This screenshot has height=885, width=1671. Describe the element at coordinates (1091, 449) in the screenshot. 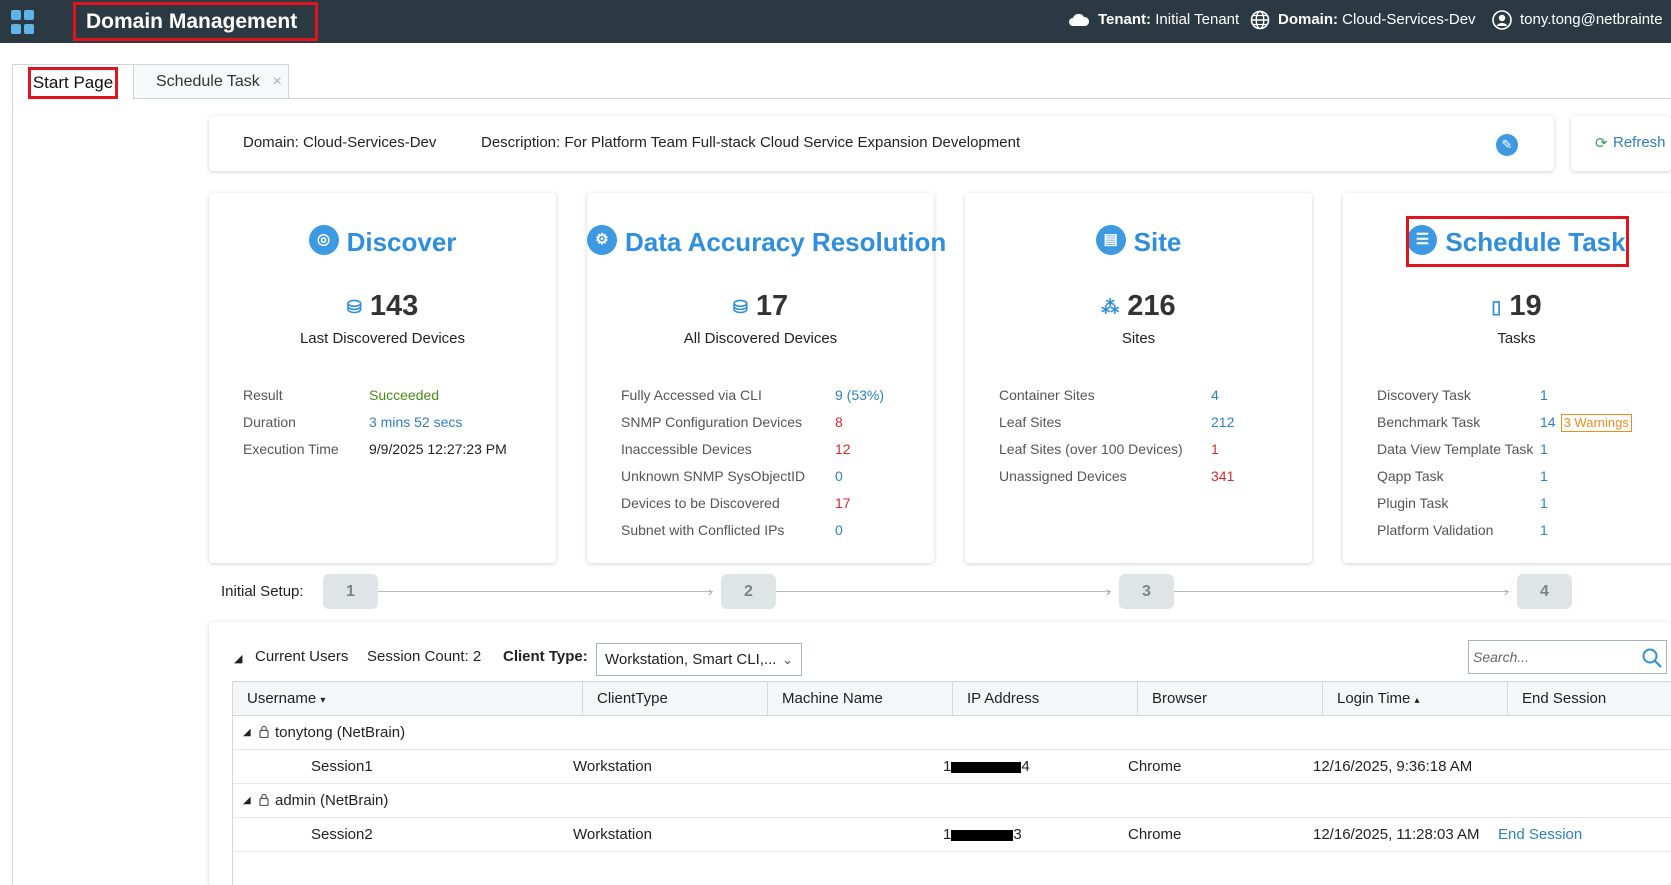

I see `stat-label: Leaf Sites (over 100 Devices)` at that location.